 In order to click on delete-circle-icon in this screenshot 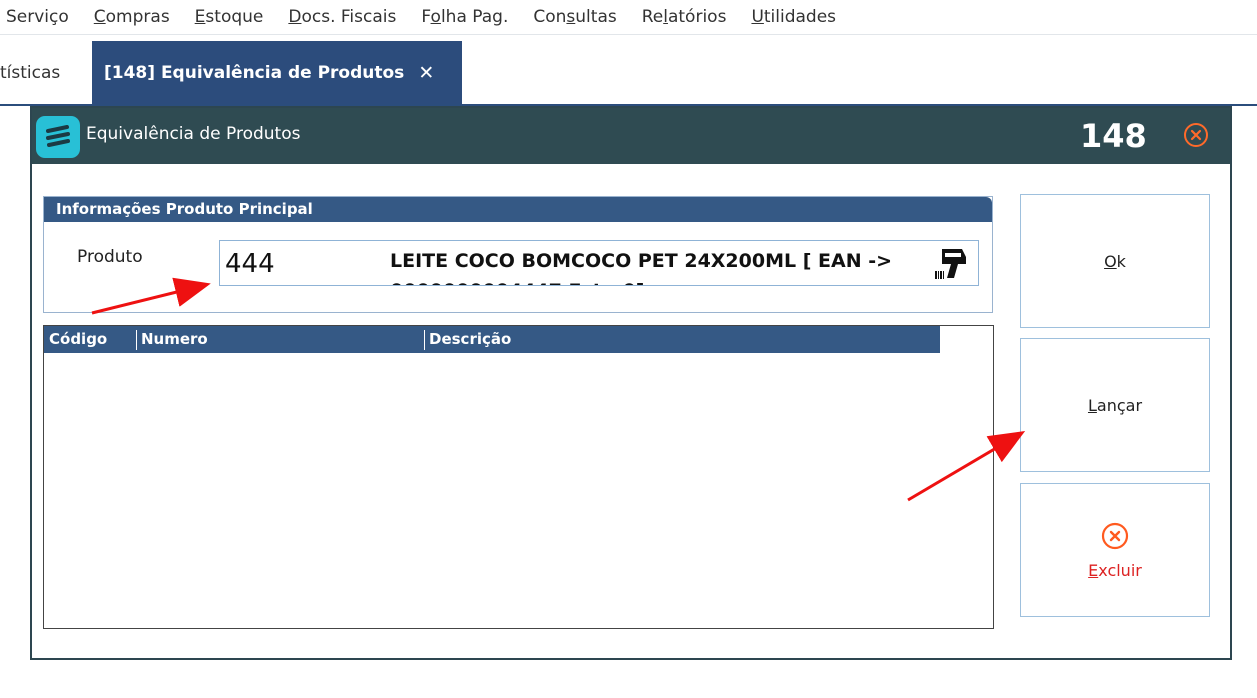, I will do `click(1115, 538)`.